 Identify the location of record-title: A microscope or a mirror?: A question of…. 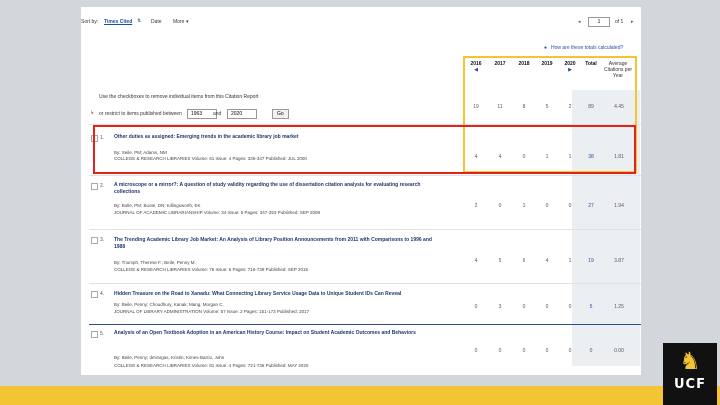
(279, 189).